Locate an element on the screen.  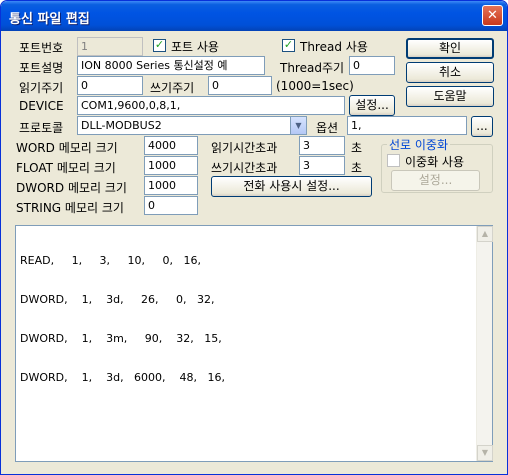
write-timeout-unit: 초 is located at coordinates (357, 168).